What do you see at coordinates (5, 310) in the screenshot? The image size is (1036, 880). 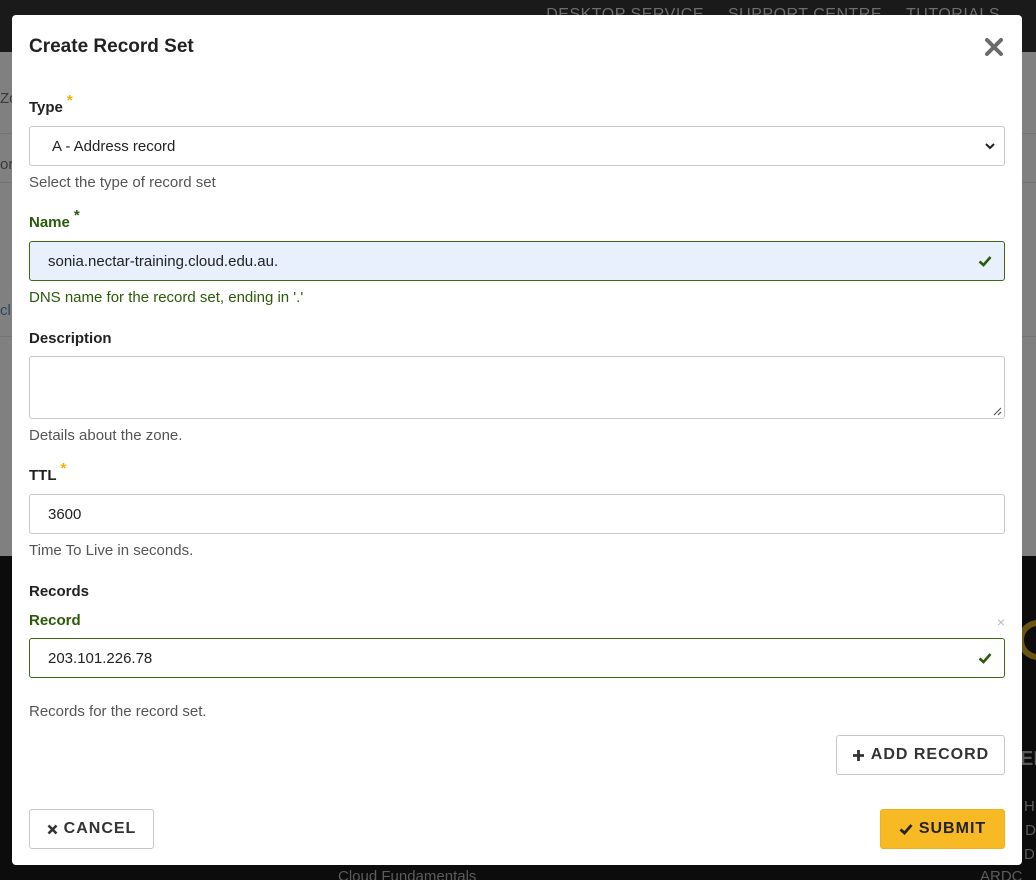 I see `background-edge-text: cl` at bounding box center [5, 310].